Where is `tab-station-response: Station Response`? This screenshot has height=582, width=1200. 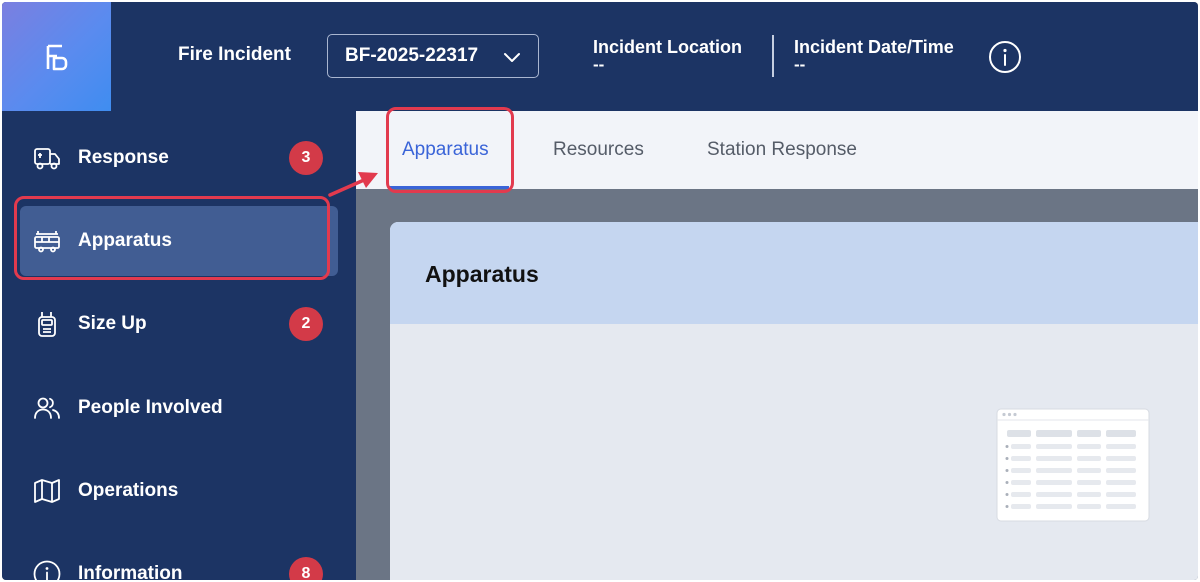 tab-station-response: Station Response is located at coordinates (782, 150).